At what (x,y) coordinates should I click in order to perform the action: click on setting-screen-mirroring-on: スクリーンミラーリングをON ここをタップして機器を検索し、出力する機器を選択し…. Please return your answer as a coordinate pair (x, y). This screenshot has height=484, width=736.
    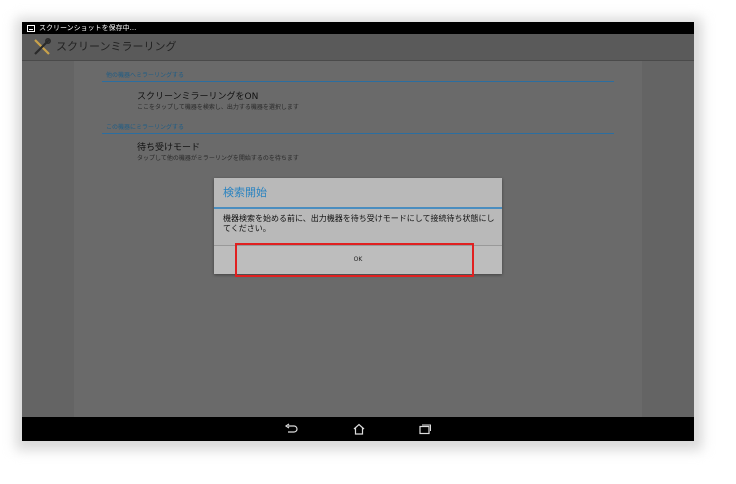
    Looking at the image, I should click on (218, 101).